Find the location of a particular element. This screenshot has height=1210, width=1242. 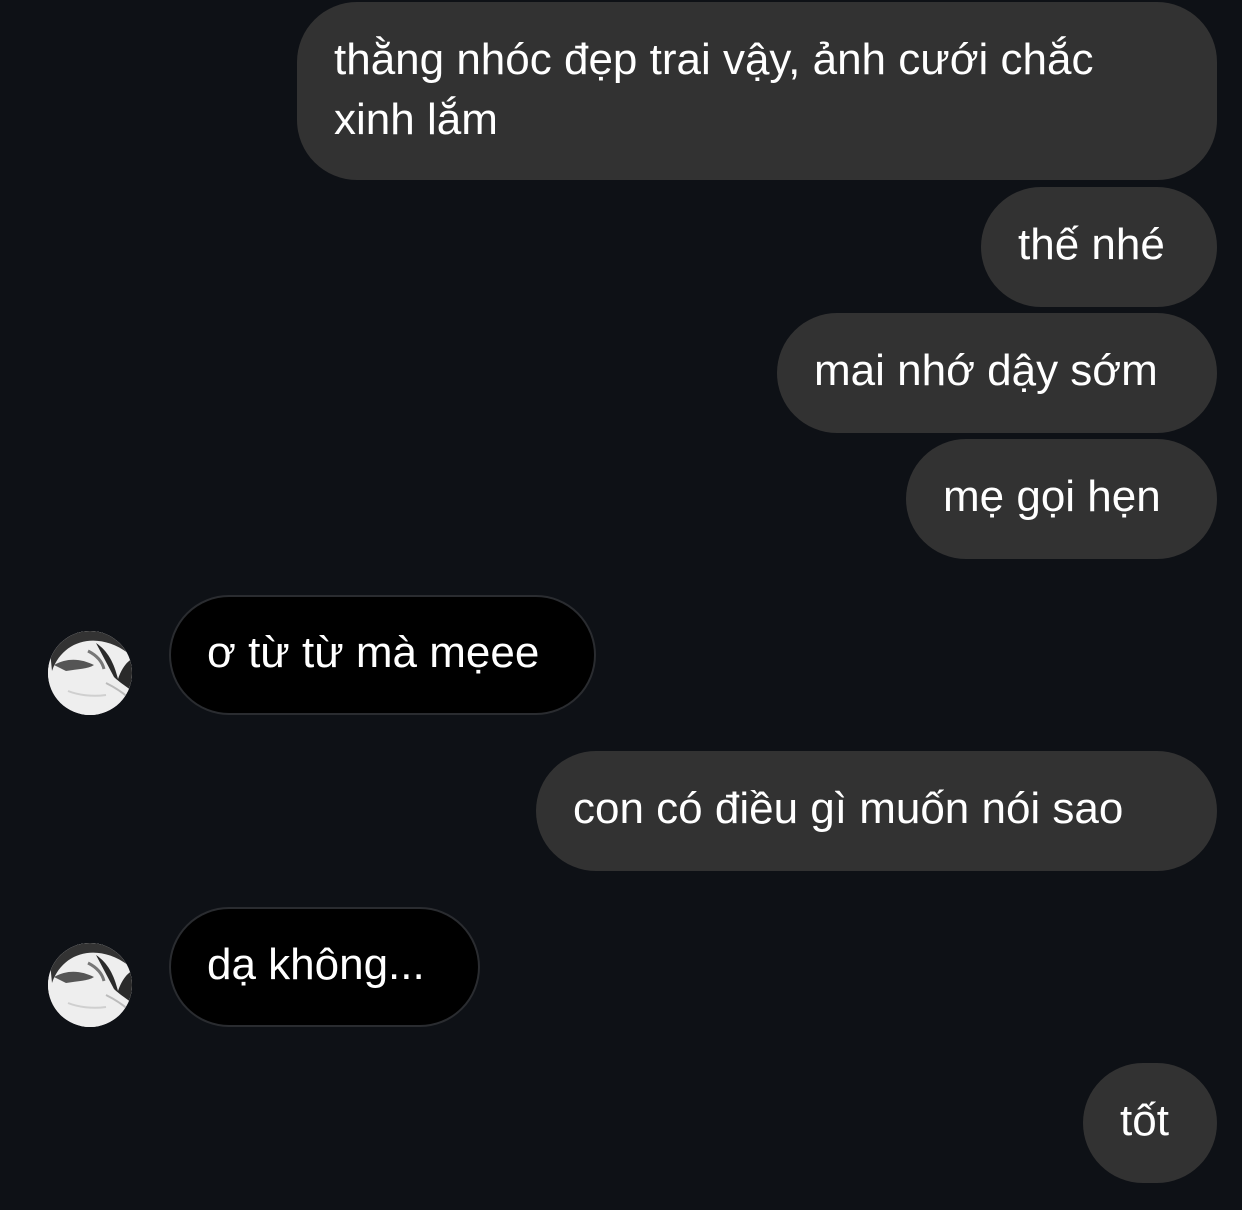

outgoing-message-bubble: mai nhớ dậy sớm is located at coordinates (997, 373).